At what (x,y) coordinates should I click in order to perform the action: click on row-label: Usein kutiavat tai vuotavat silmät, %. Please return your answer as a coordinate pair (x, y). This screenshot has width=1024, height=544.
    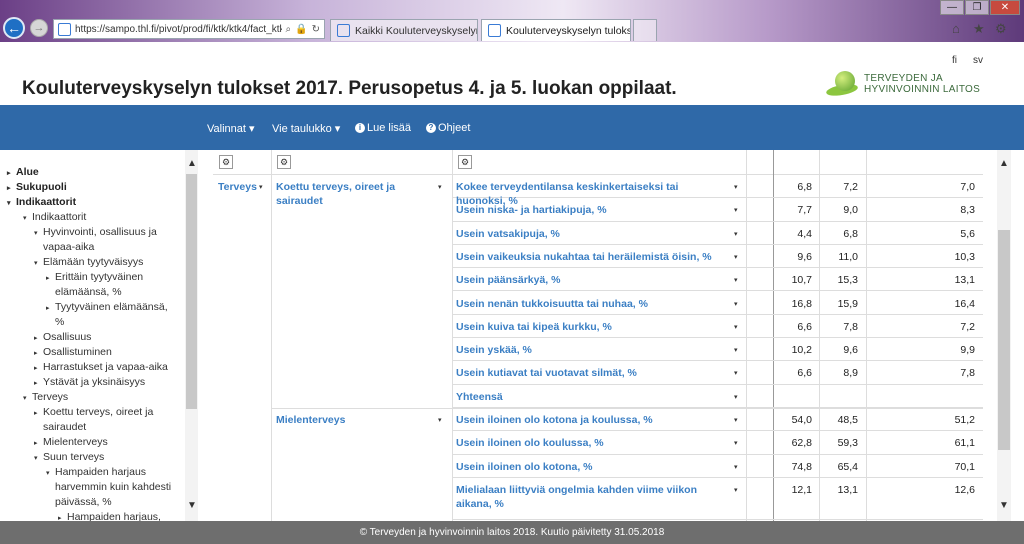
    Looking at the image, I should click on (592, 373).